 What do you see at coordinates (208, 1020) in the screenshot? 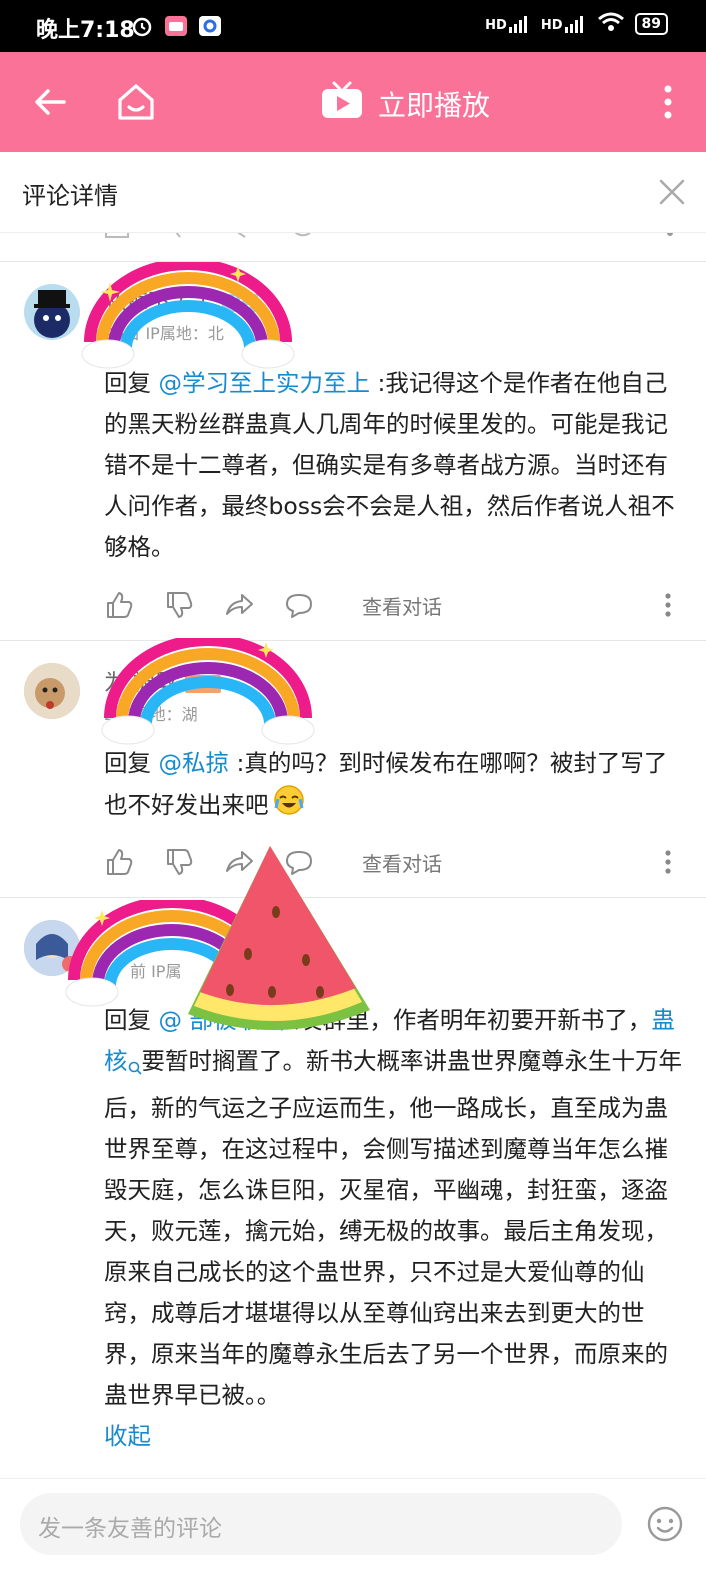
I see `mention-link: @ 部被取` at bounding box center [208, 1020].